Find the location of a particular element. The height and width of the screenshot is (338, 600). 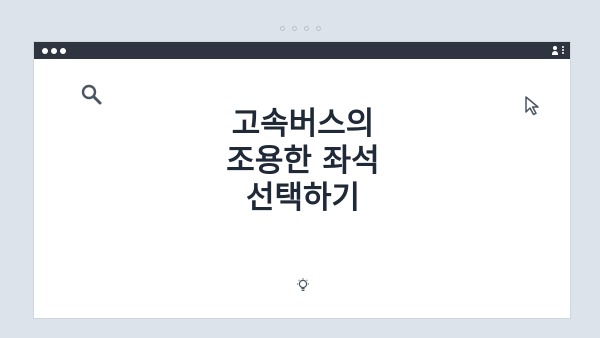

lightbulb-icon is located at coordinates (303, 288).